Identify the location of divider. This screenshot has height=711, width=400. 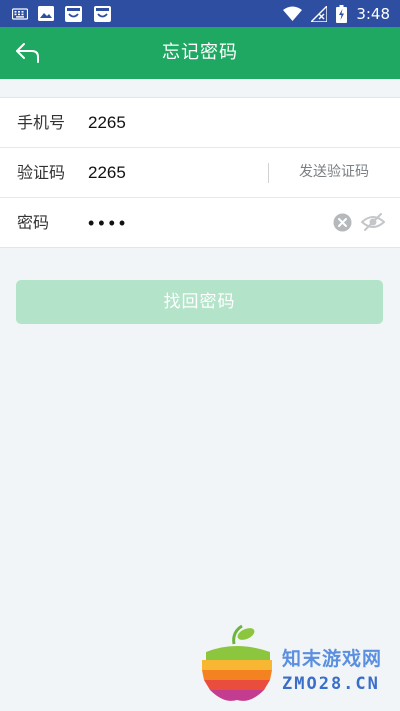
(268, 173).